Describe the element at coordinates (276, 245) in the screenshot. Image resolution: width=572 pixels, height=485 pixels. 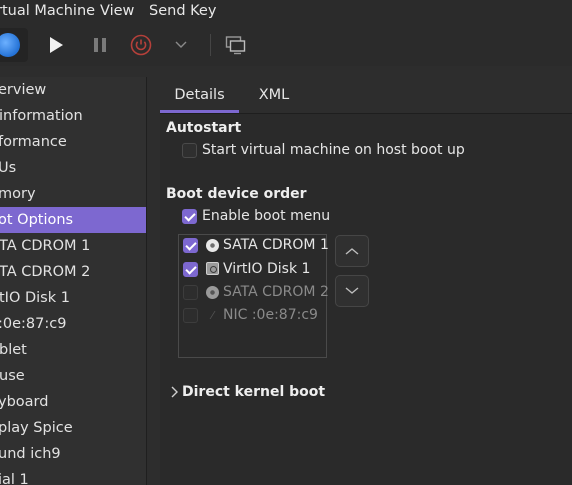
I see `boot-device-label: SATA CDROM 1` at that location.